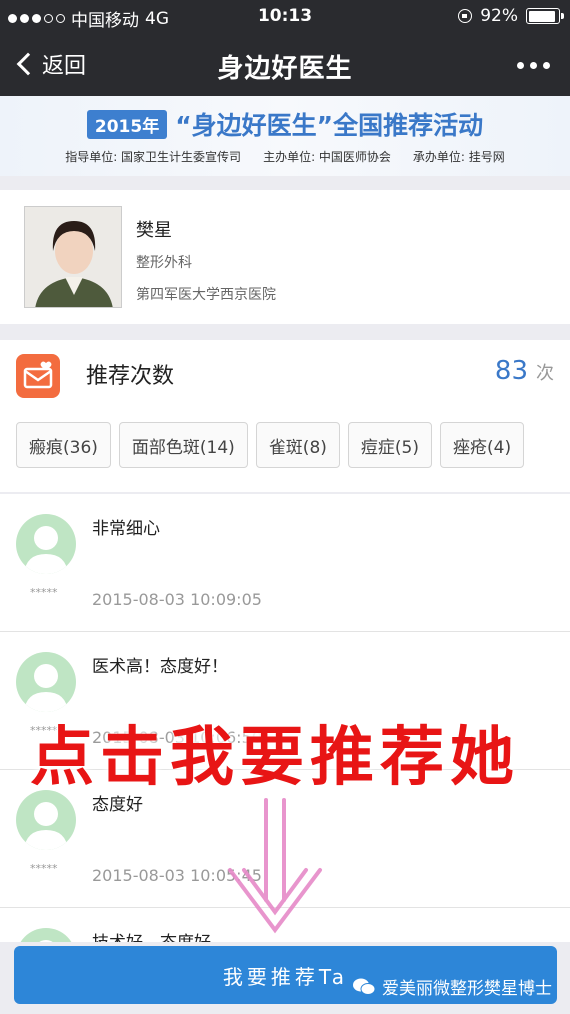  Describe the element at coordinates (160, 667) in the screenshot. I see `comment-text: 医术高！态度好！` at that location.